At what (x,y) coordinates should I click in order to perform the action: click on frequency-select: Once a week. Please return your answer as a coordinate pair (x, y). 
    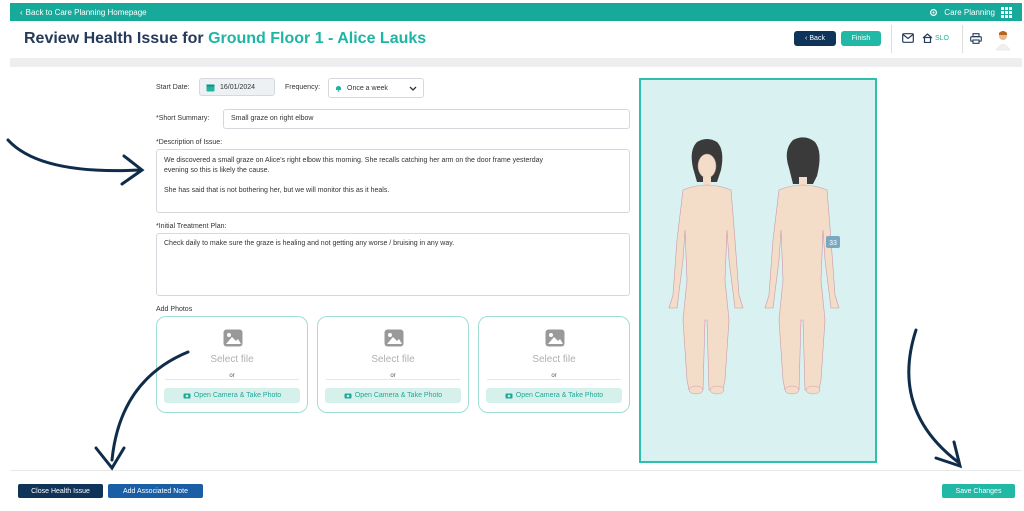
    Looking at the image, I should click on (376, 88).